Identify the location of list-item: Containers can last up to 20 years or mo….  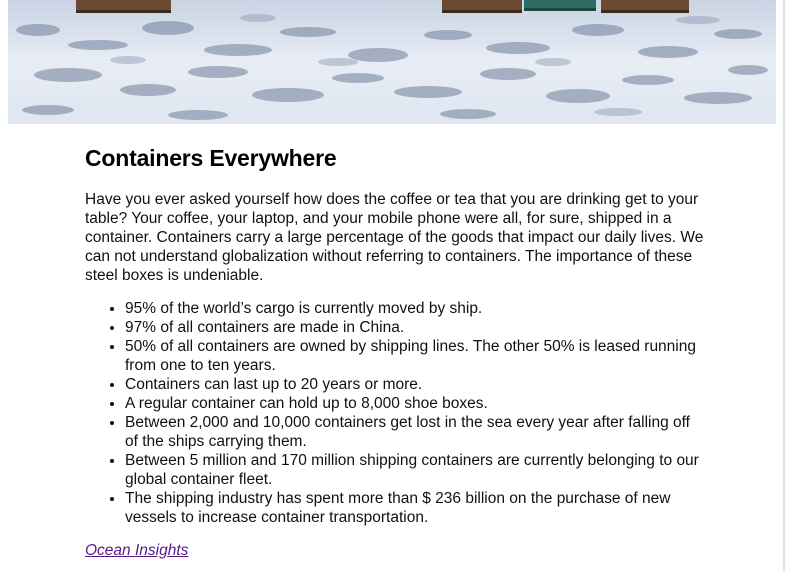
(415, 384).